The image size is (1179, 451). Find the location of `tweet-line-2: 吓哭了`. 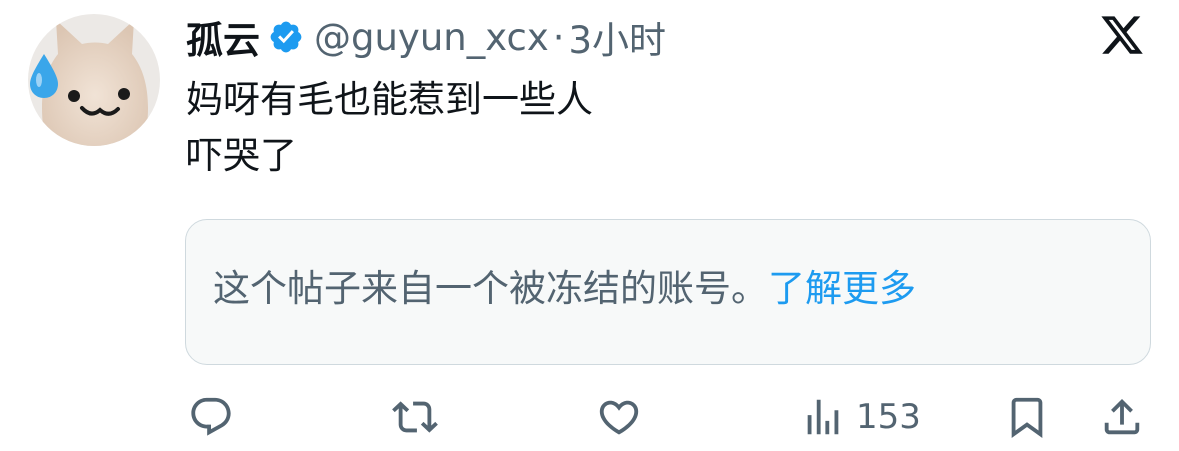

tweet-line-2: 吓哭了 is located at coordinates (241, 155).